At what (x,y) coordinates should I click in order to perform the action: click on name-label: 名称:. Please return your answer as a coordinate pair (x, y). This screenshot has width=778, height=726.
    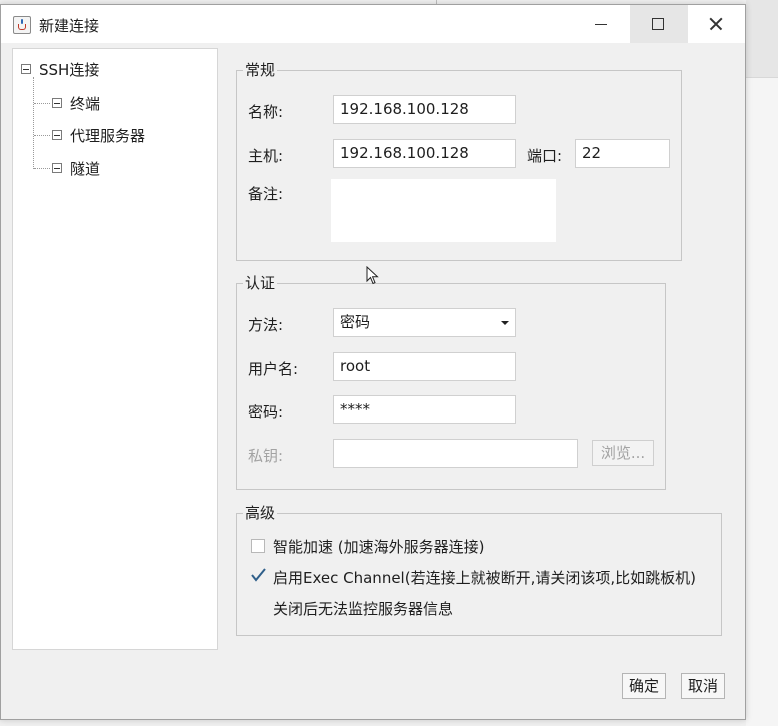
    Looking at the image, I should click on (266, 112).